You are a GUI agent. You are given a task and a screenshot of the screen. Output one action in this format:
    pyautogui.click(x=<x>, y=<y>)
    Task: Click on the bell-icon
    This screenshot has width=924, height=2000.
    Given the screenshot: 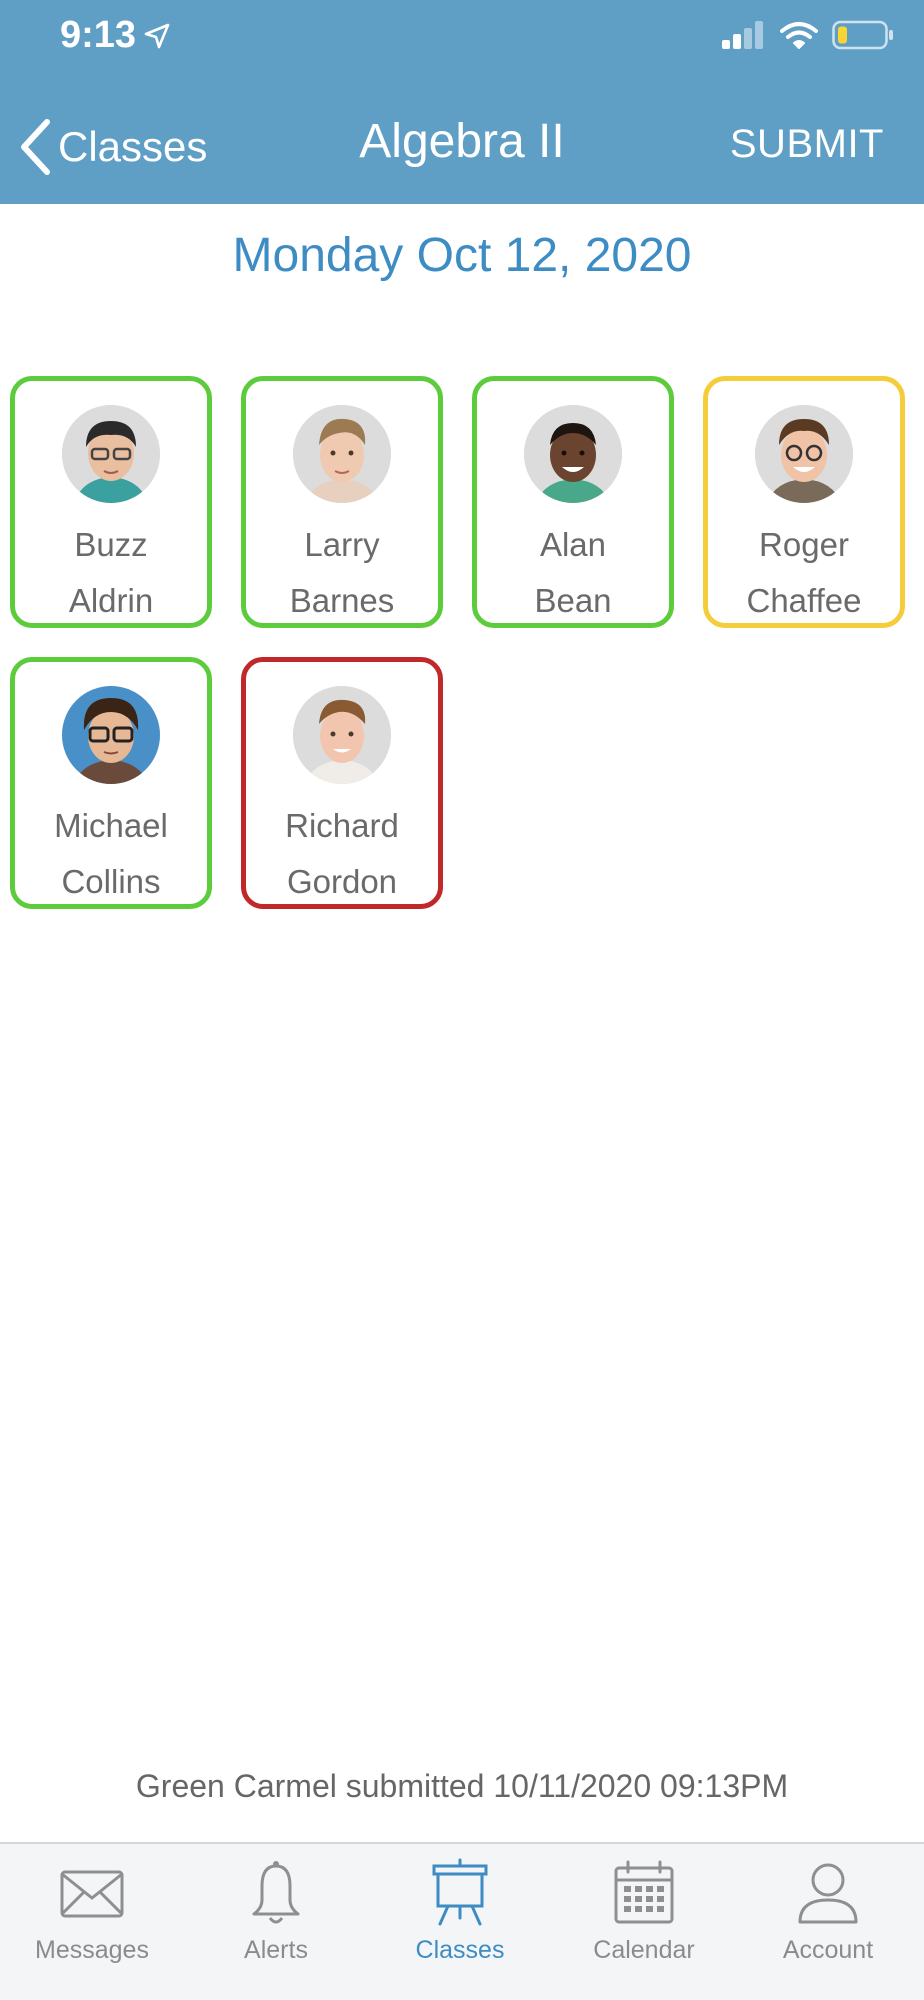 What is the action you would take?
    pyautogui.click(x=276, y=1892)
    